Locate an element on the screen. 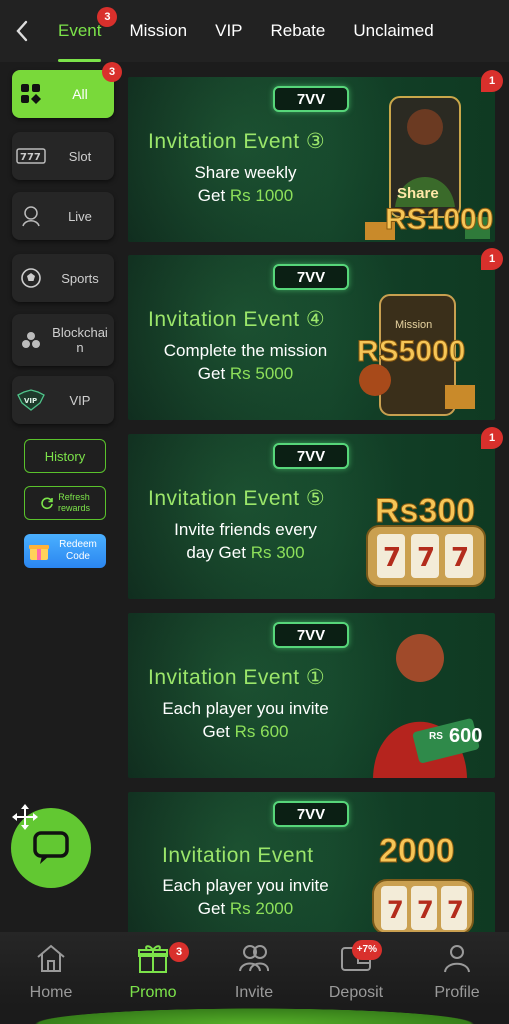 Image resolution: width=509 pixels, height=1024 pixels. chevron-left-icon is located at coordinates (22, 31).